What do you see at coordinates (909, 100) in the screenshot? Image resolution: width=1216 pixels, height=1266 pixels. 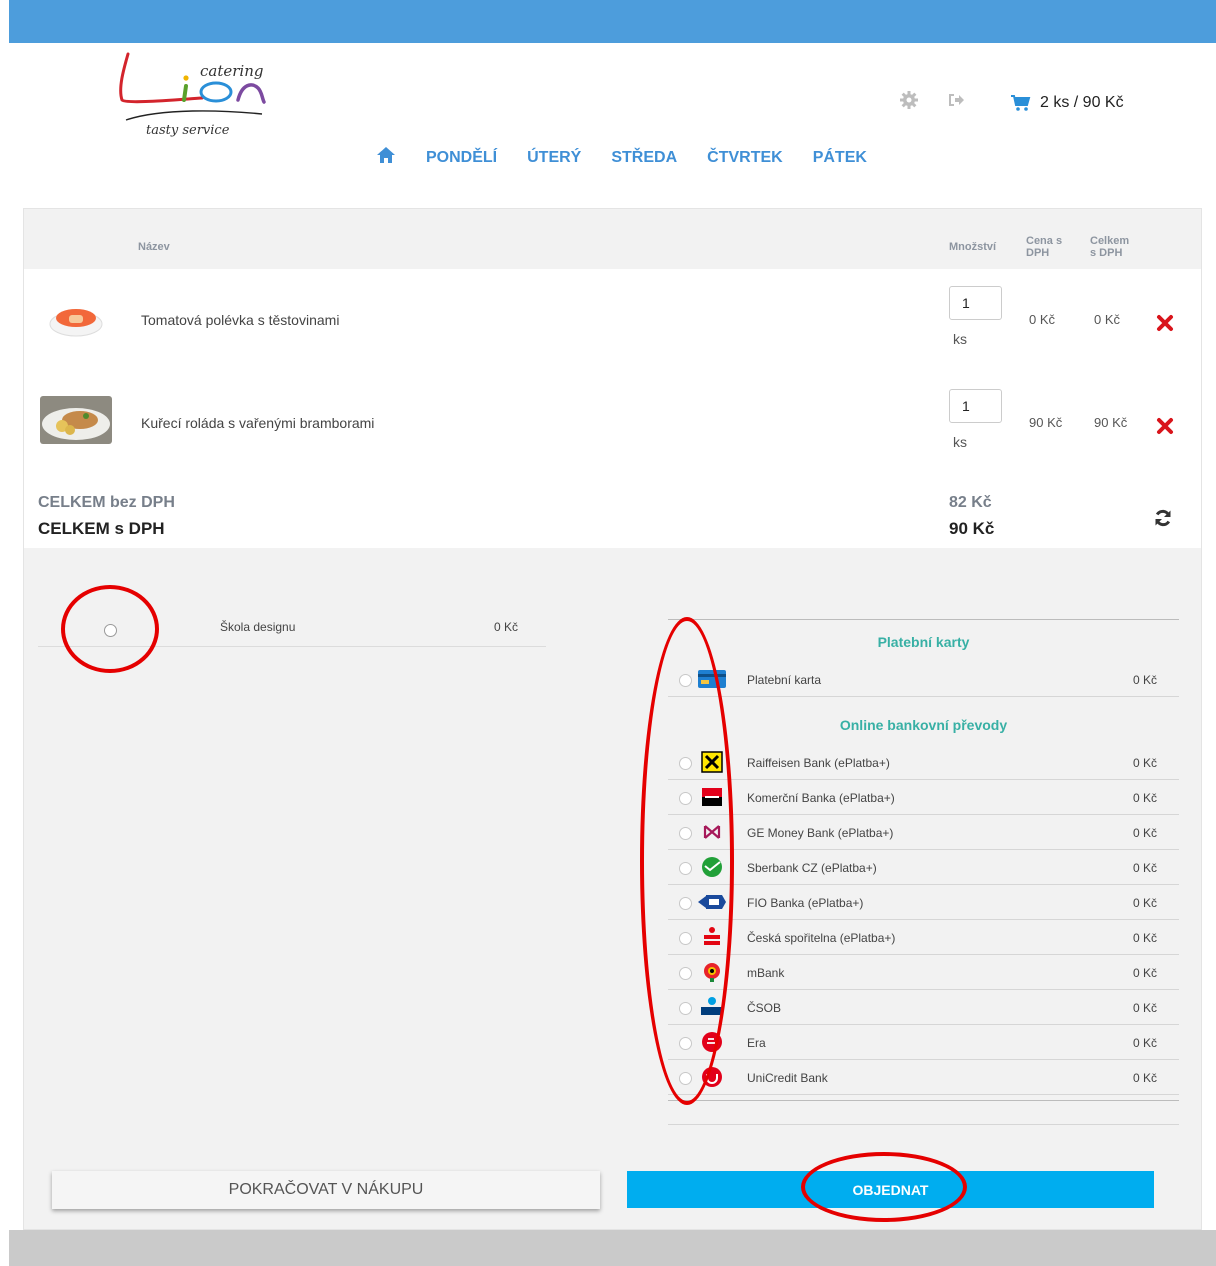 I see `gear-icon` at bounding box center [909, 100].